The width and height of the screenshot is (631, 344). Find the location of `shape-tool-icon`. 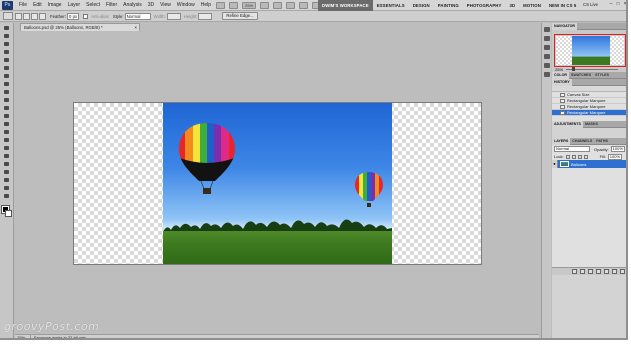

shape-tool-icon is located at coordinates (6, 164).